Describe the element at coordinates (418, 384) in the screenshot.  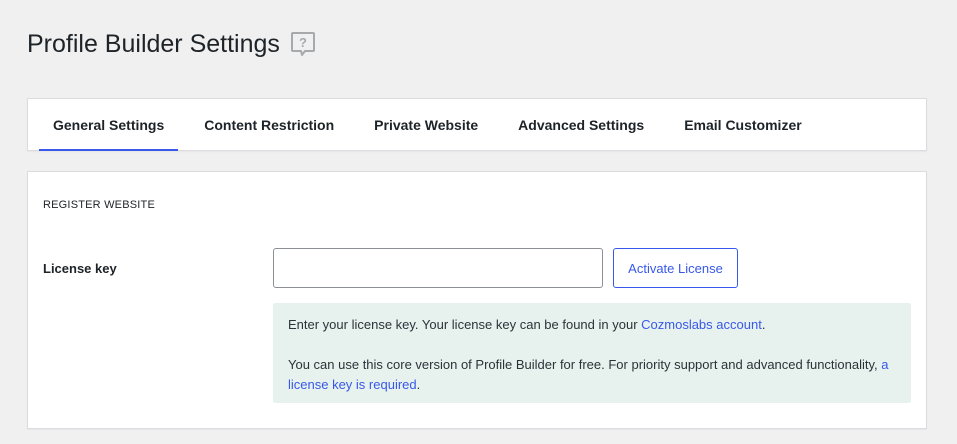
I see `notice-line-2-suffix: .` at that location.